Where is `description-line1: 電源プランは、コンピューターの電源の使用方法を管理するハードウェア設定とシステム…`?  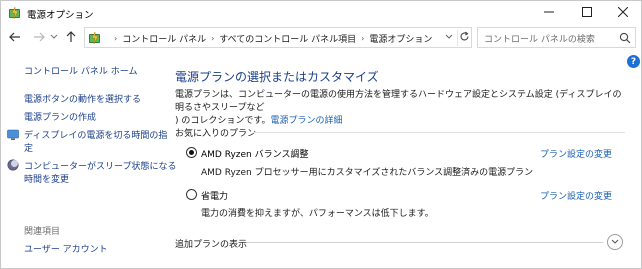 description-line1: 電源プランは、コンピューターの電源の使用方法を管理するハードウェア設定とシステム… is located at coordinates (398, 101).